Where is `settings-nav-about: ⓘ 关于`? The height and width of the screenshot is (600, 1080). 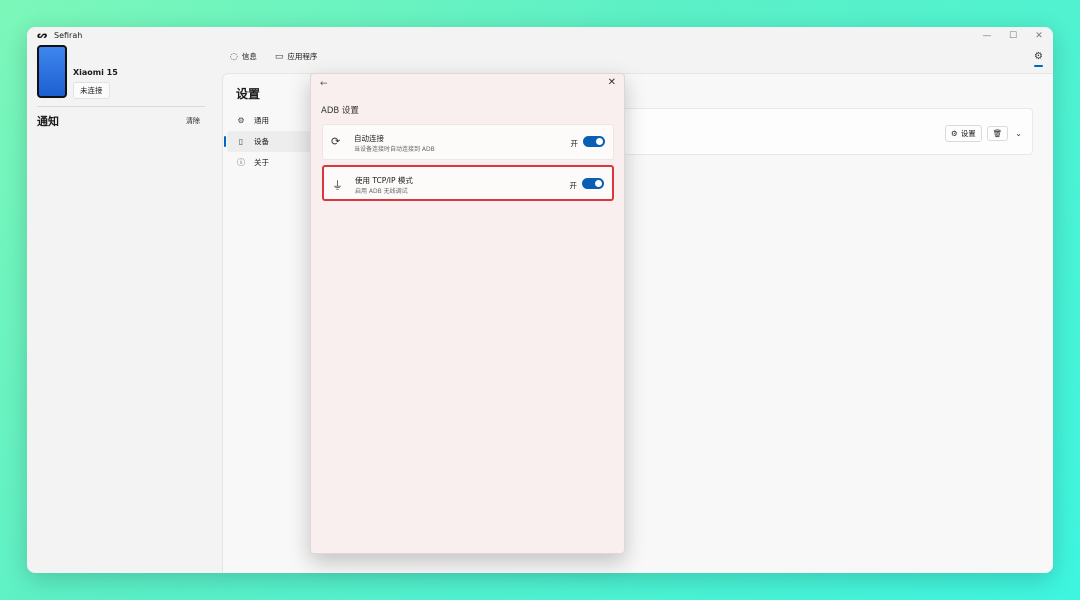 settings-nav-about: ⓘ 关于 is located at coordinates (268, 162).